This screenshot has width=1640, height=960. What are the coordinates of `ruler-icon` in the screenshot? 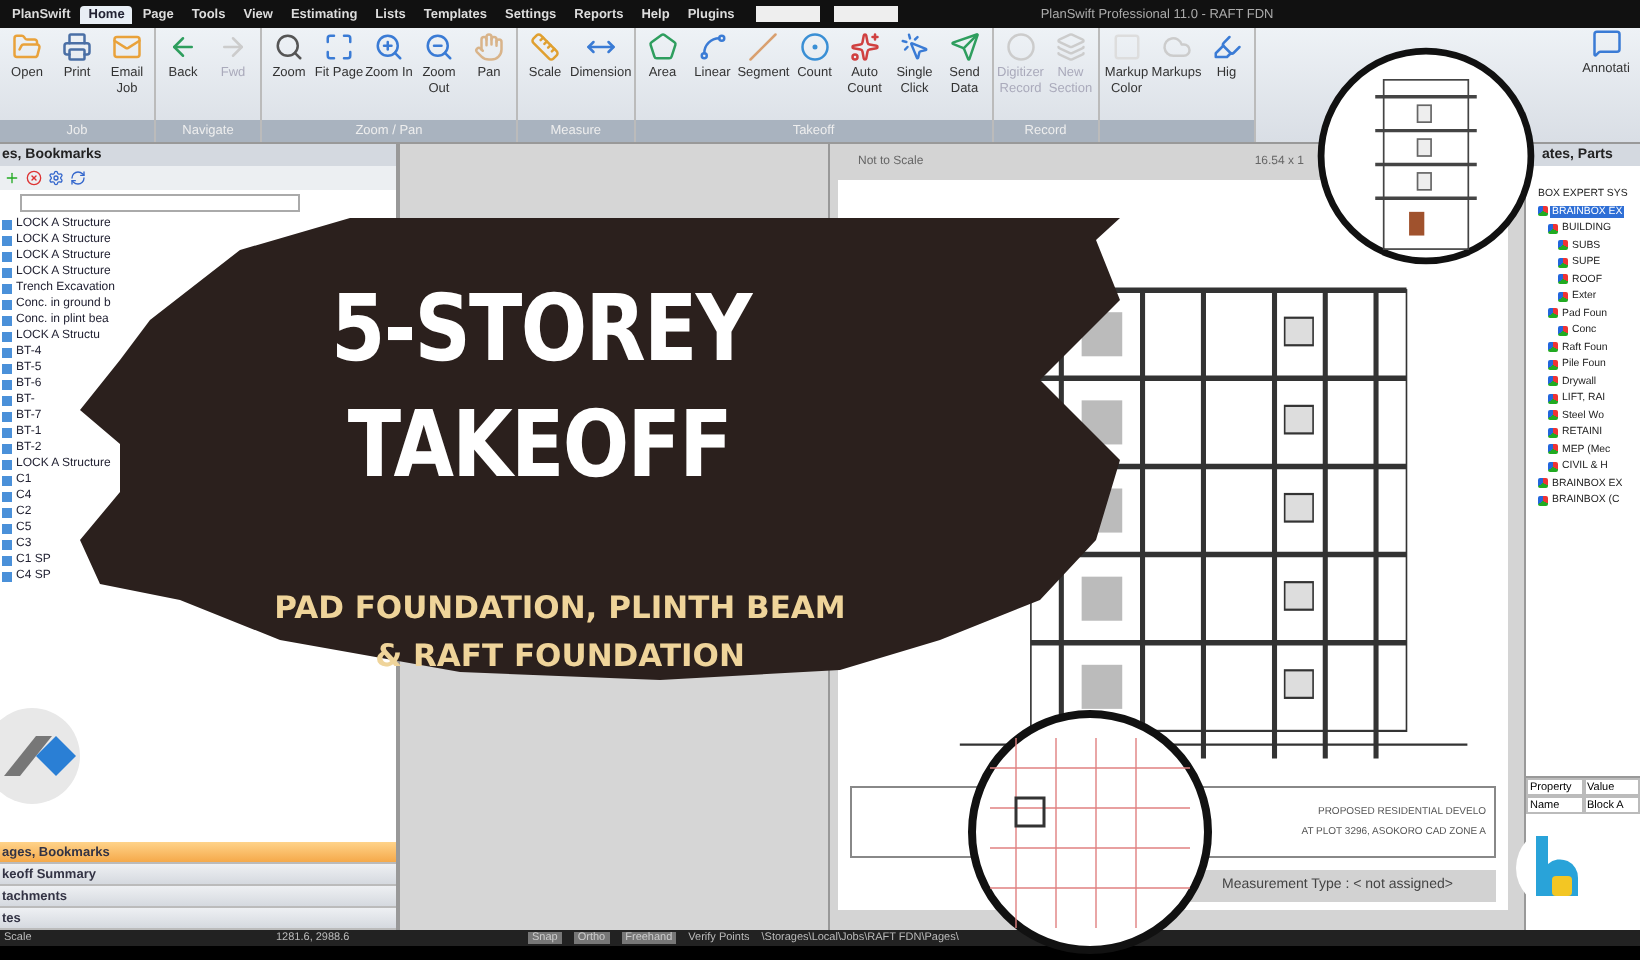 It's located at (545, 47).